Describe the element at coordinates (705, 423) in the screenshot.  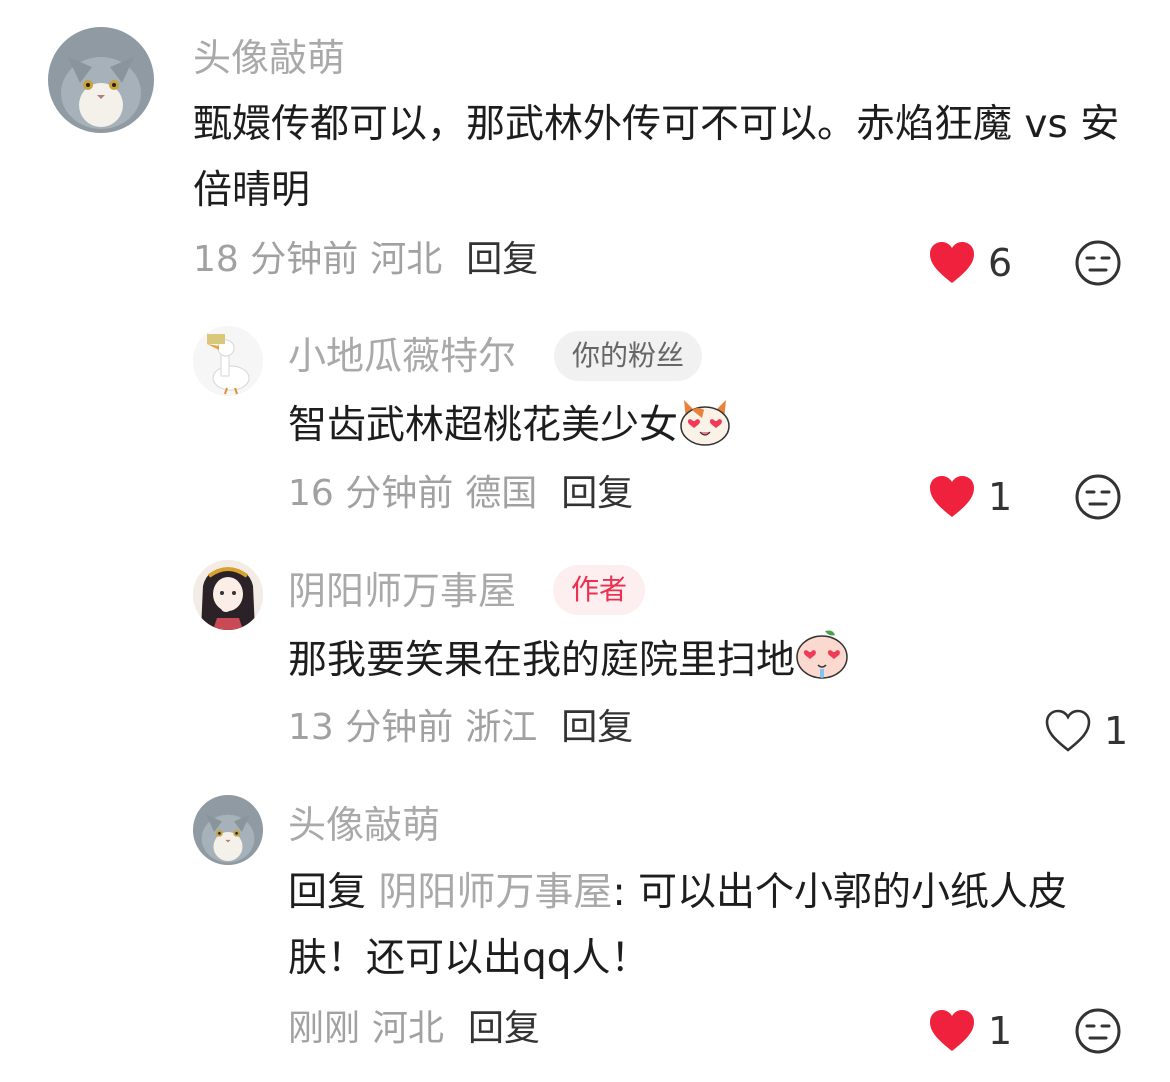
I see `cat-heart-eyes-emoji` at that location.